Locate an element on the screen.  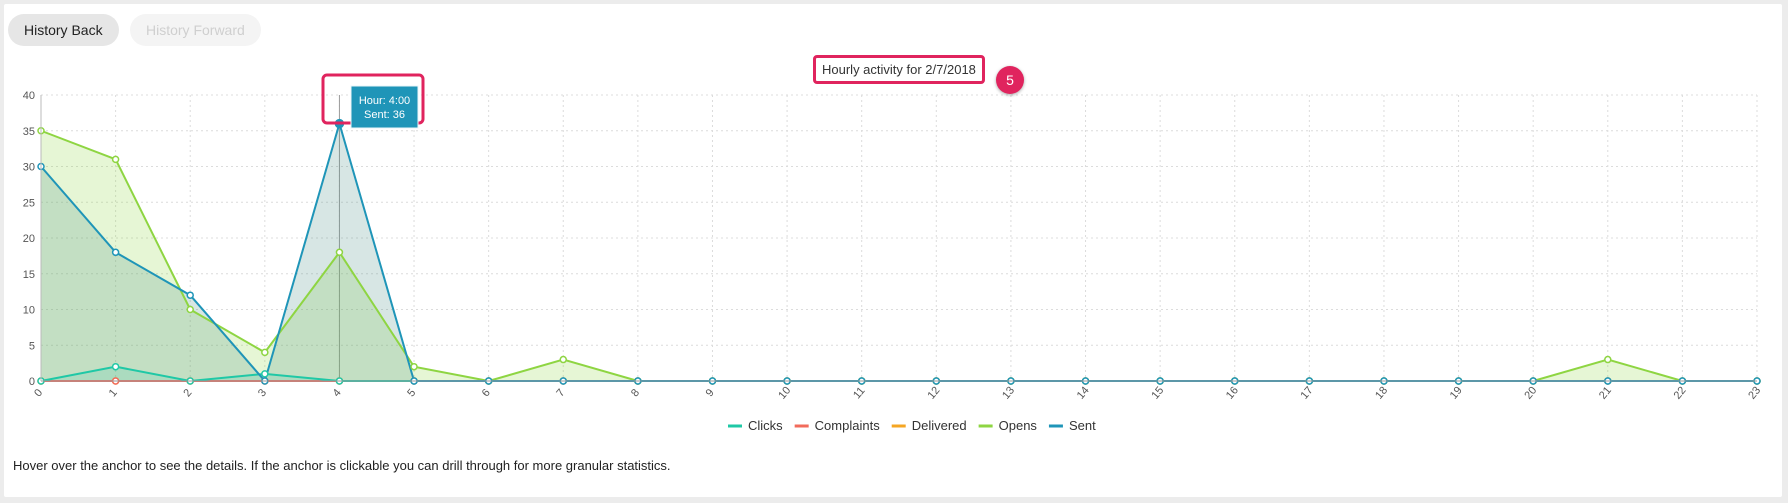
chart-title: Hourly activity for 2/7/2018 is located at coordinates (899, 69).